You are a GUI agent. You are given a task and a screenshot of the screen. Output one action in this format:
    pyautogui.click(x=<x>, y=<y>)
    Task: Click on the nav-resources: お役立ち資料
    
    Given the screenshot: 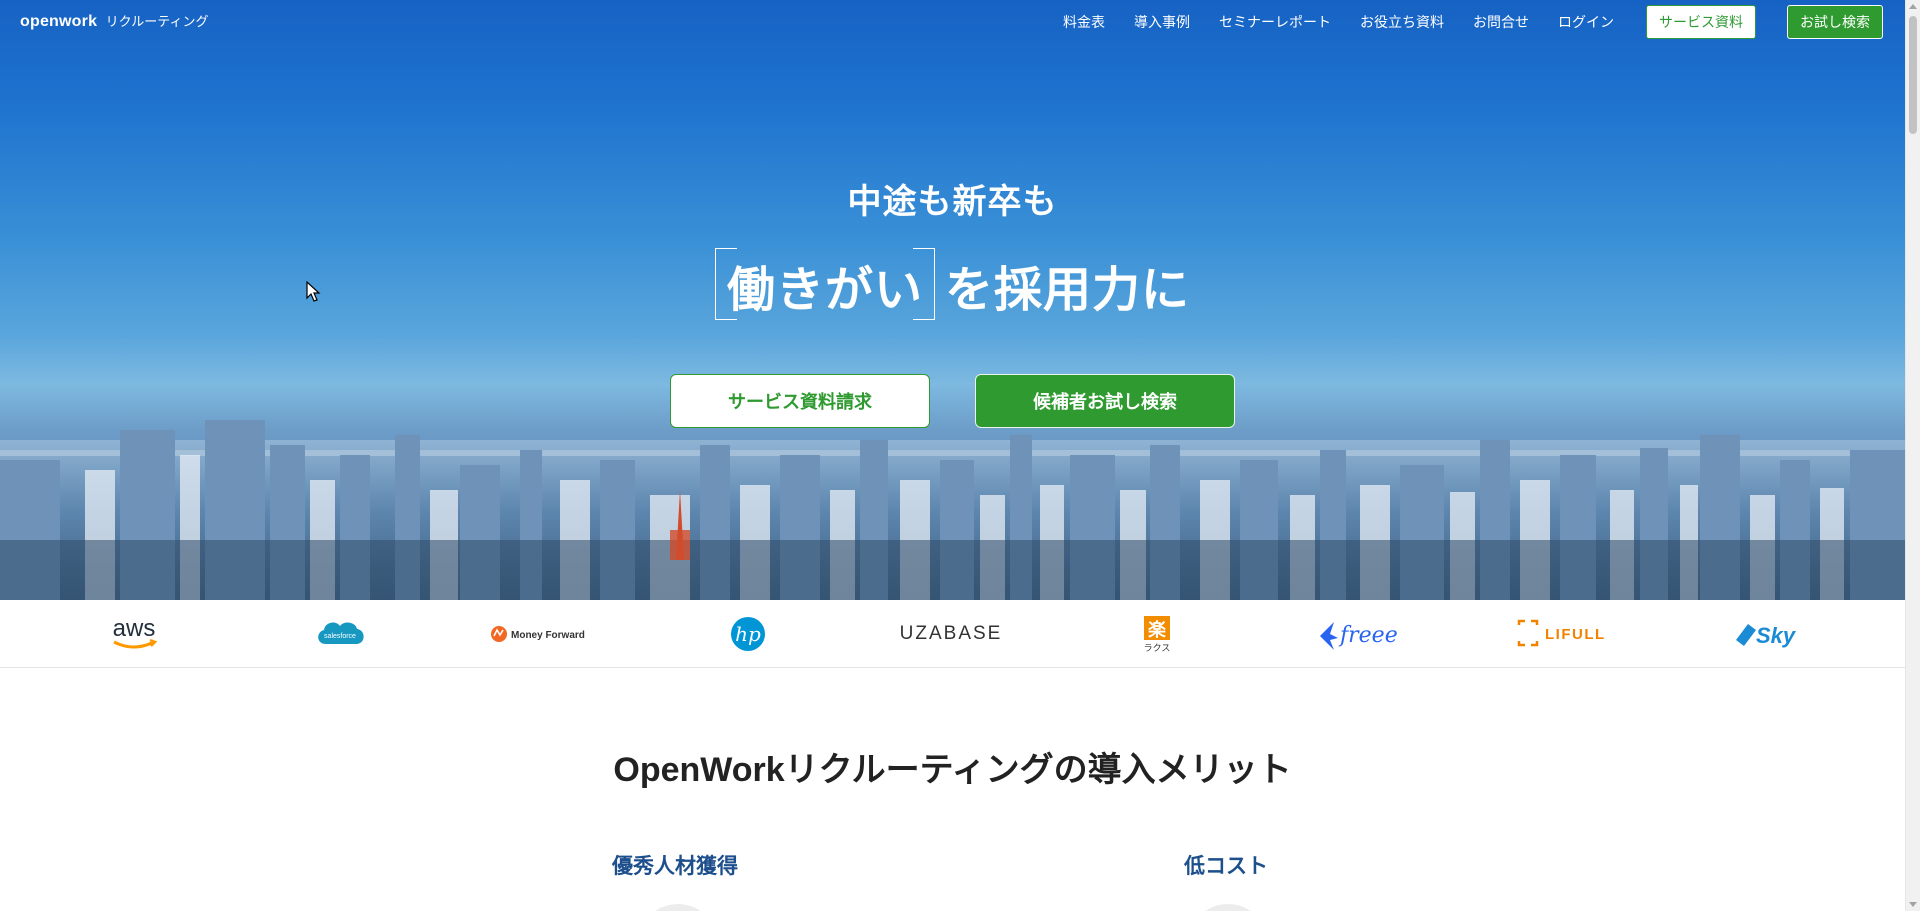 What is the action you would take?
    pyautogui.click(x=1402, y=22)
    